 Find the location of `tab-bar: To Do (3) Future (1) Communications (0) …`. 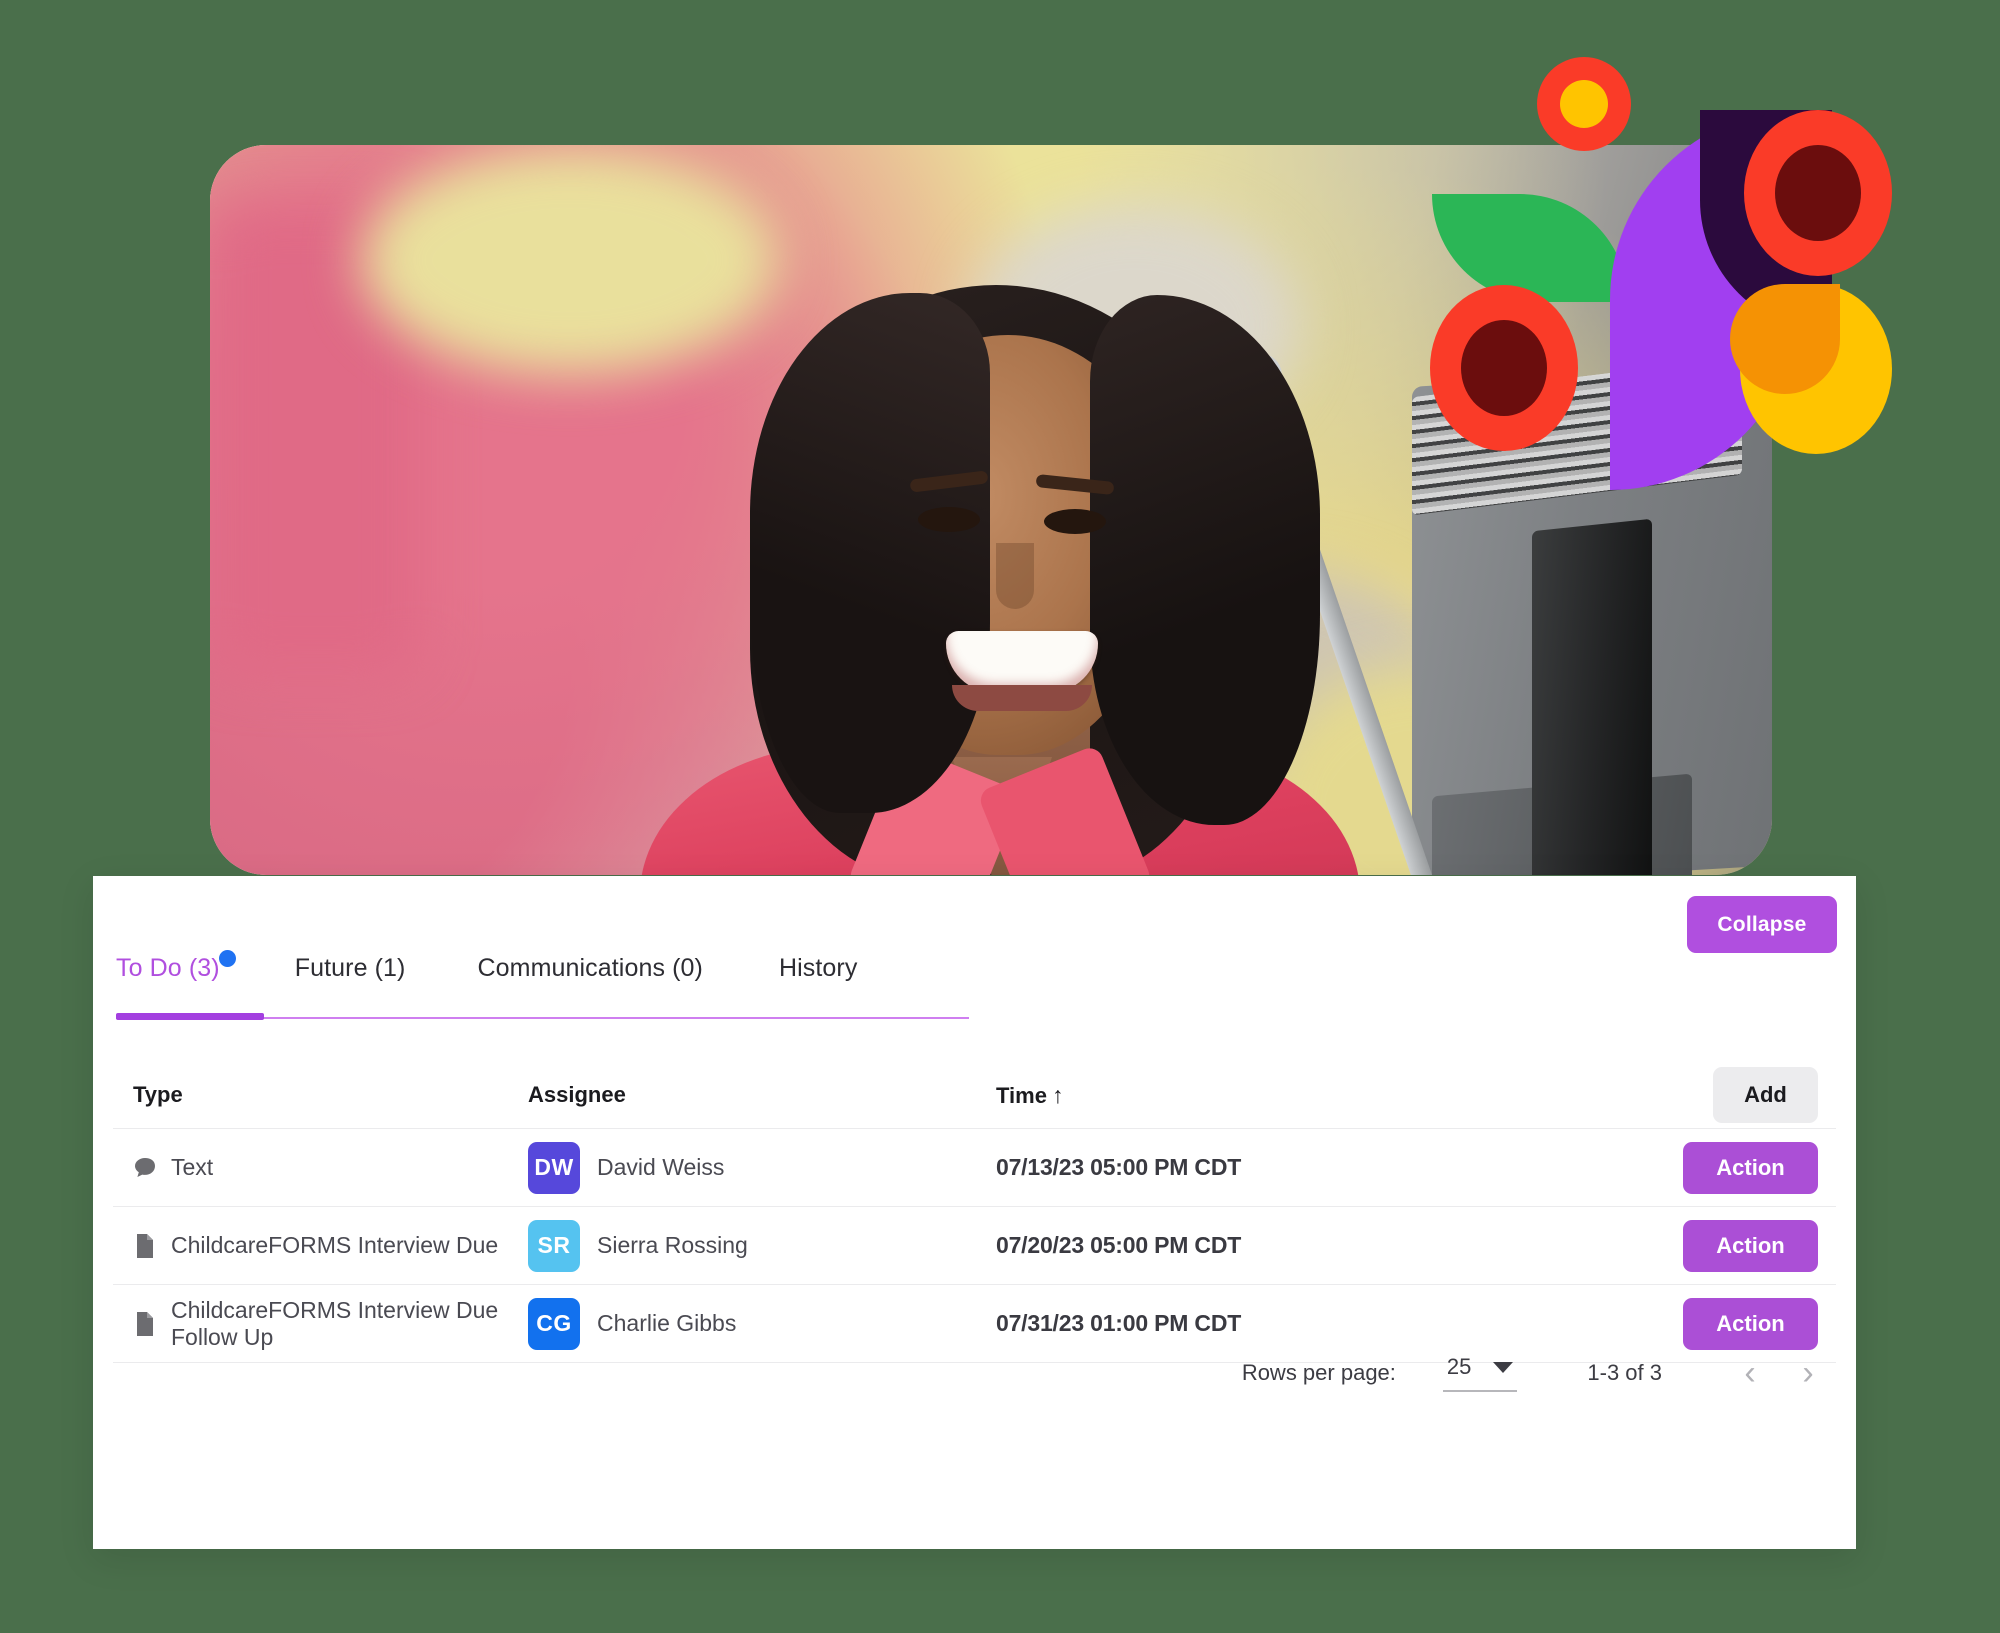

tab-bar: To Do (3) Future (1) Communications (0) … is located at coordinates (486, 983).